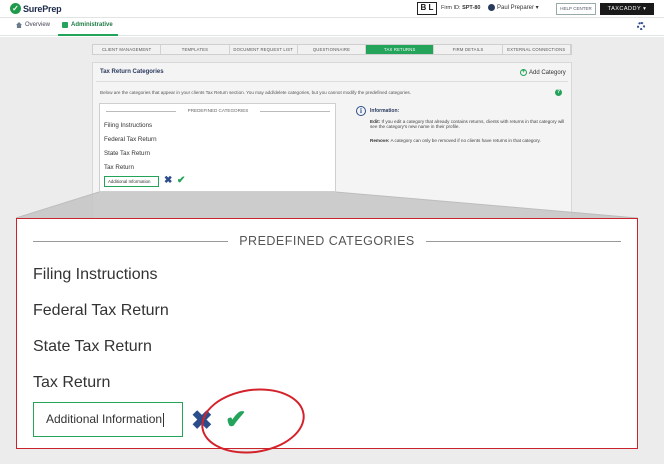 The height and width of the screenshot is (464, 664). Describe the element at coordinates (523, 241) in the screenshot. I see `heading-rule-right` at that location.